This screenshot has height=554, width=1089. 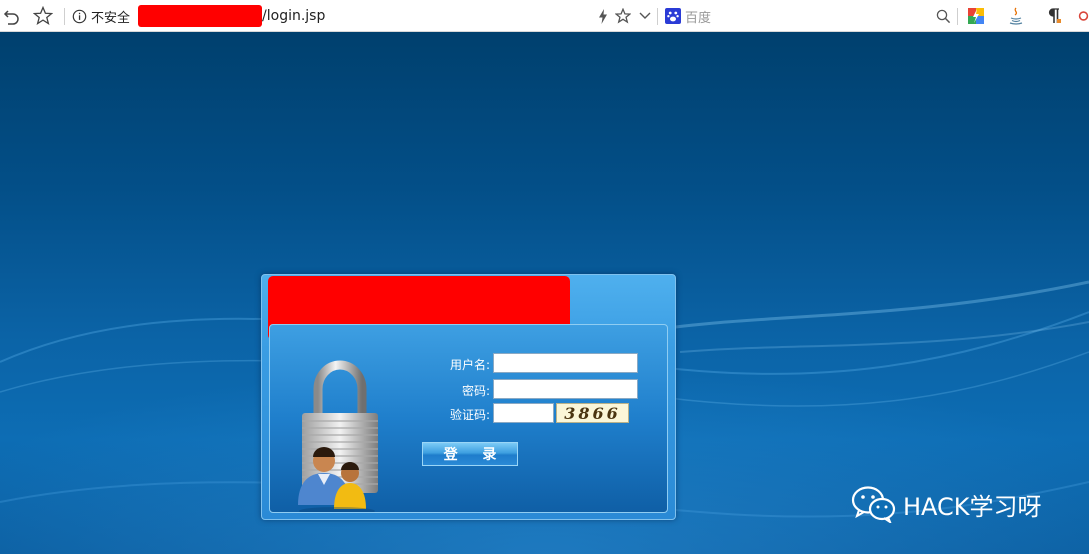 What do you see at coordinates (293, 16) in the screenshot?
I see `url-path: /login.jsp` at bounding box center [293, 16].